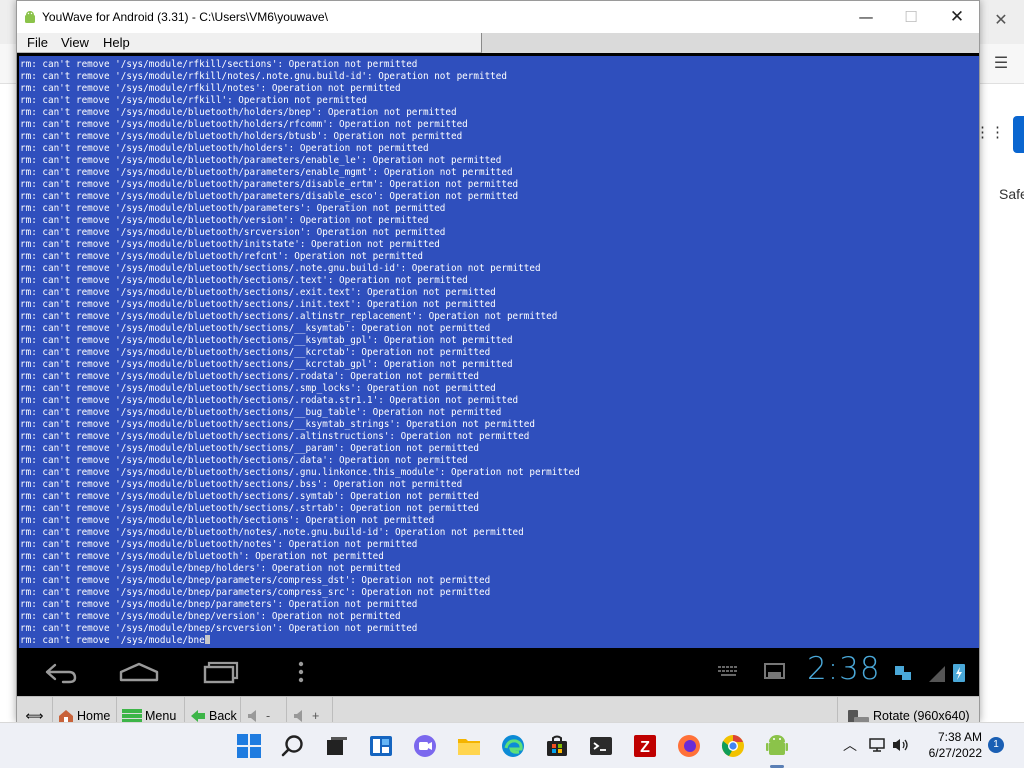  I want to click on network-icon, so click(877, 745).